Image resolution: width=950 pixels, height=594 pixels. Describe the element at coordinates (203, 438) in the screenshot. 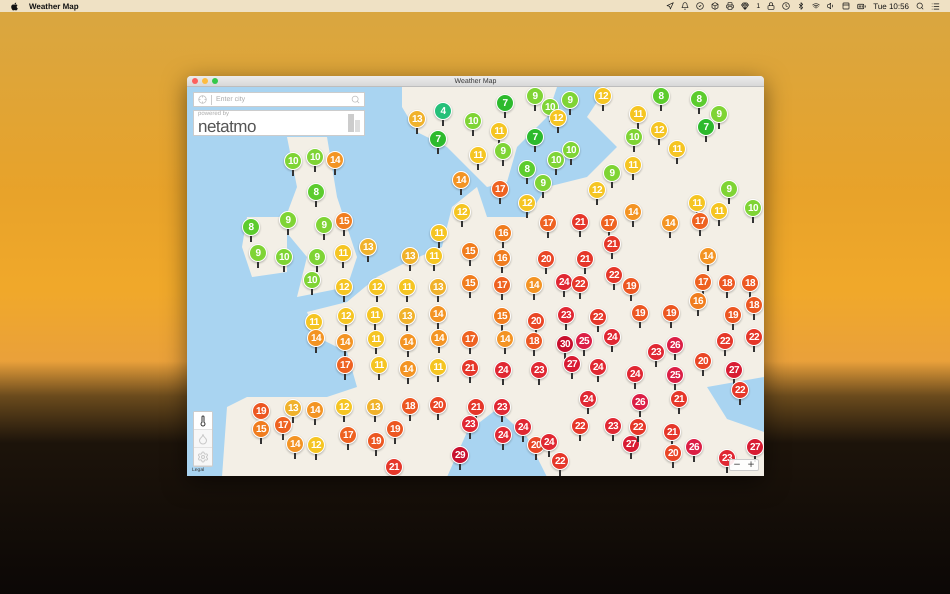

I see `droplet-icon` at that location.